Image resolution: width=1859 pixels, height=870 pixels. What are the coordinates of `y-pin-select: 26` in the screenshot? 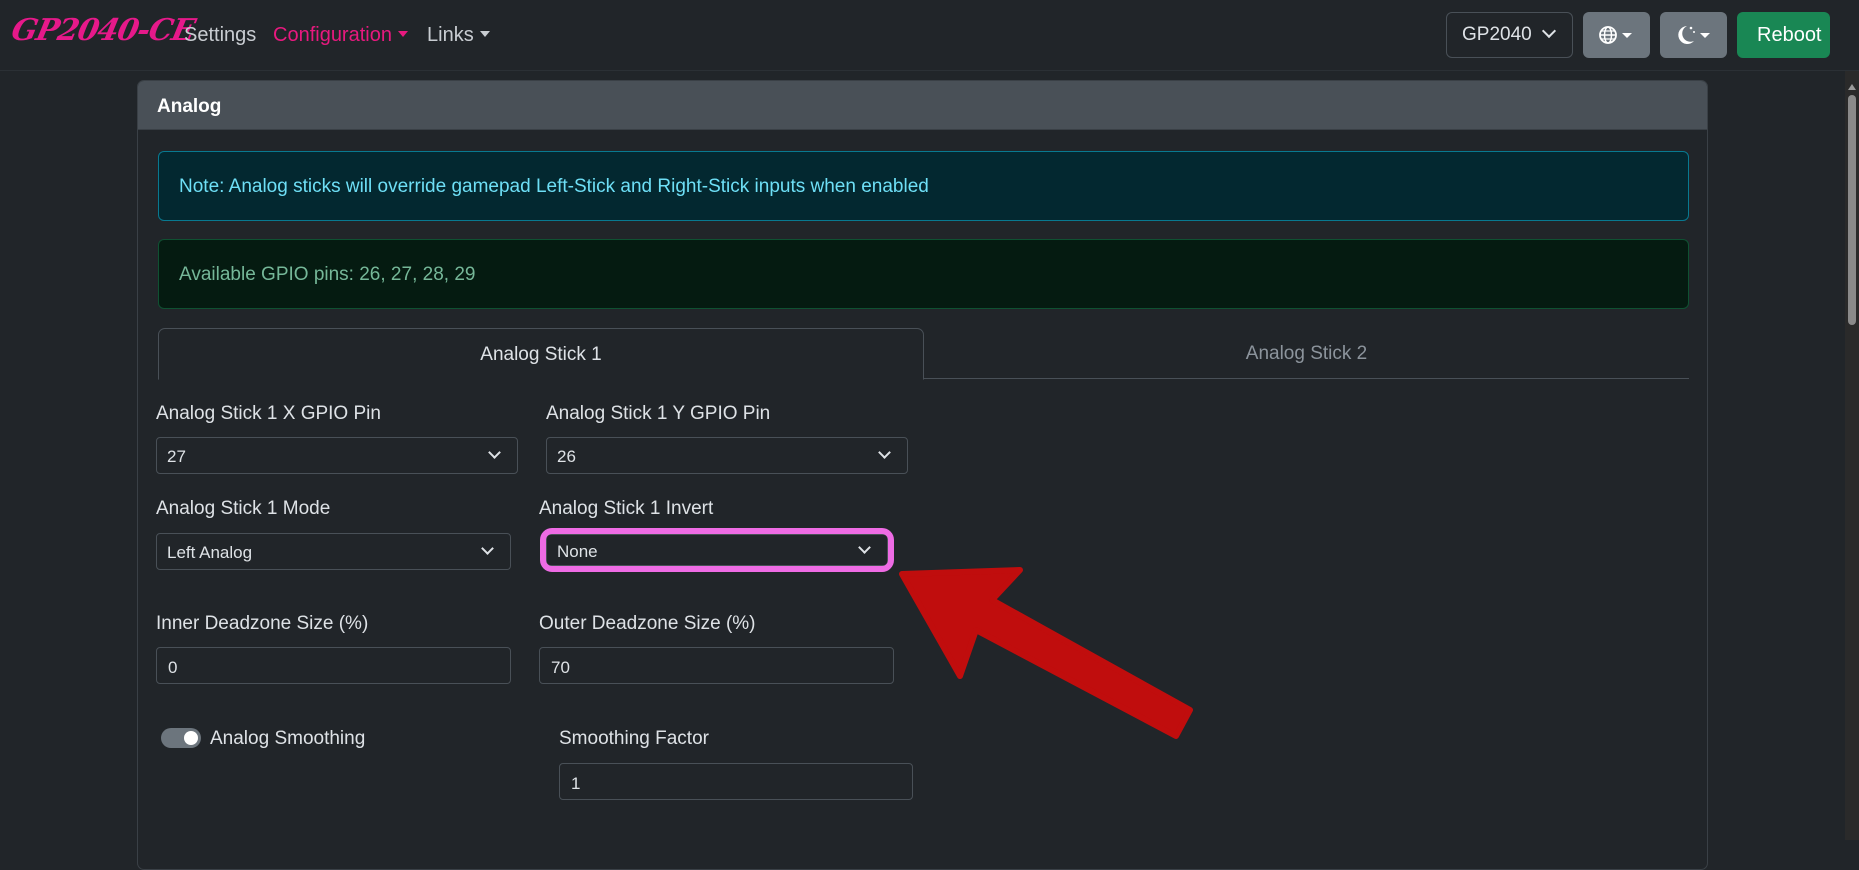 It's located at (727, 455).